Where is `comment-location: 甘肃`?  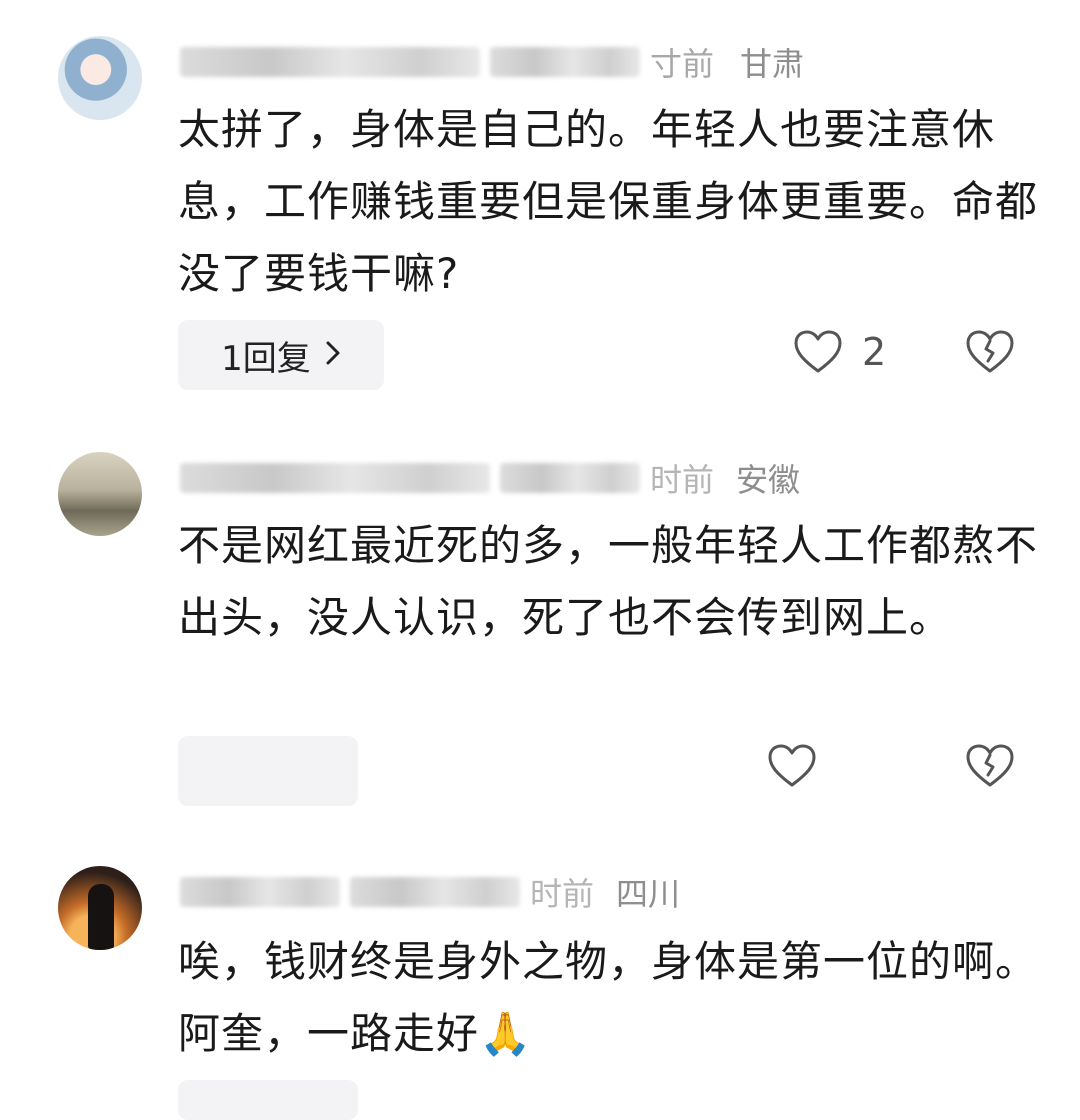
comment-location: 甘肃 is located at coordinates (772, 64).